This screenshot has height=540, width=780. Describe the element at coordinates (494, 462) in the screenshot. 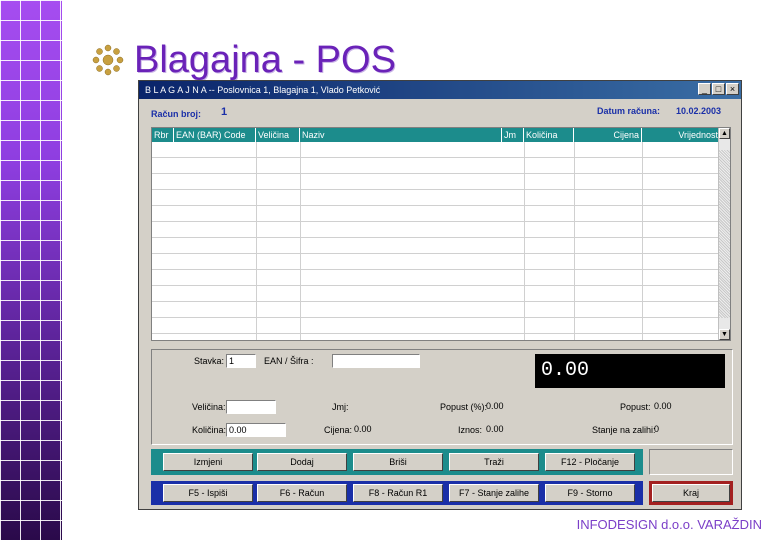

I see `trazi-button: Traži` at that location.